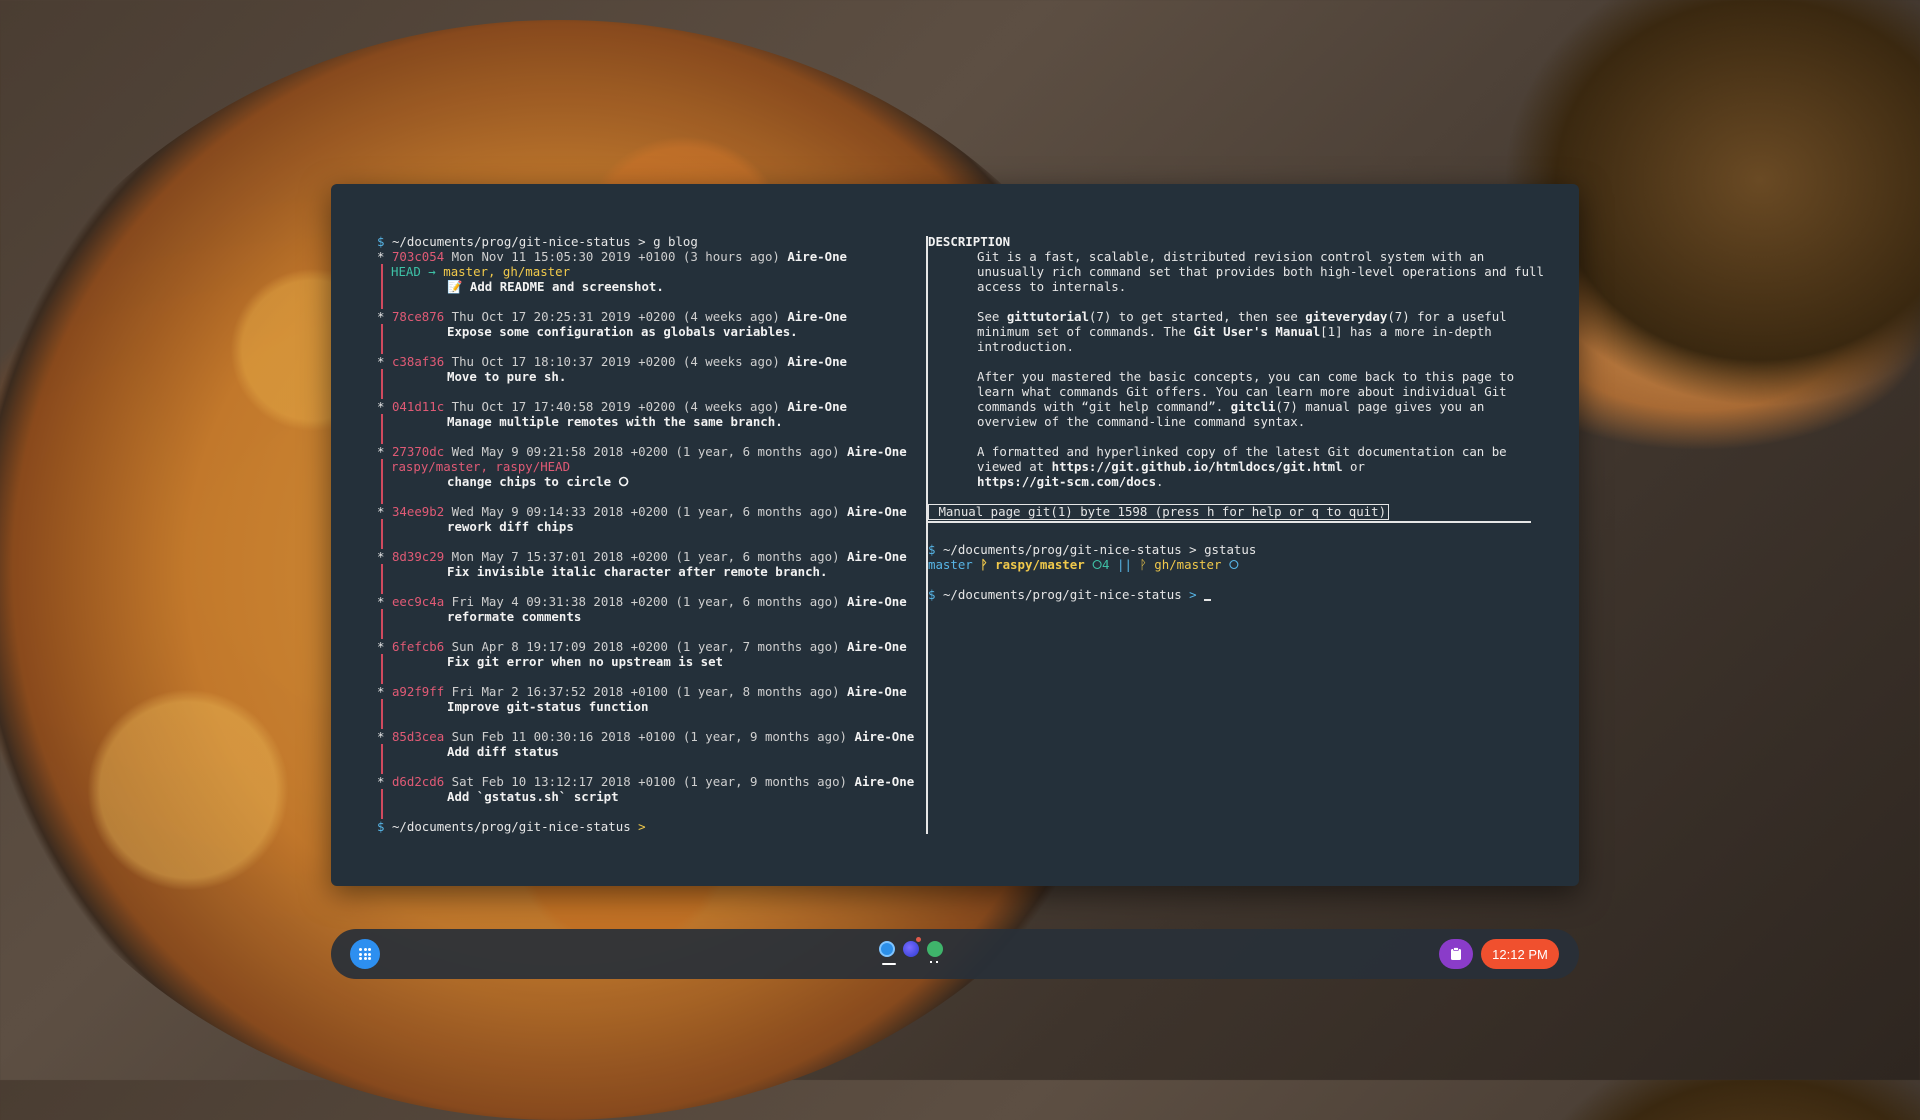 The width and height of the screenshot is (1920, 1120). I want to click on commit-message: Add `gstatus.sh` script, so click(533, 796).